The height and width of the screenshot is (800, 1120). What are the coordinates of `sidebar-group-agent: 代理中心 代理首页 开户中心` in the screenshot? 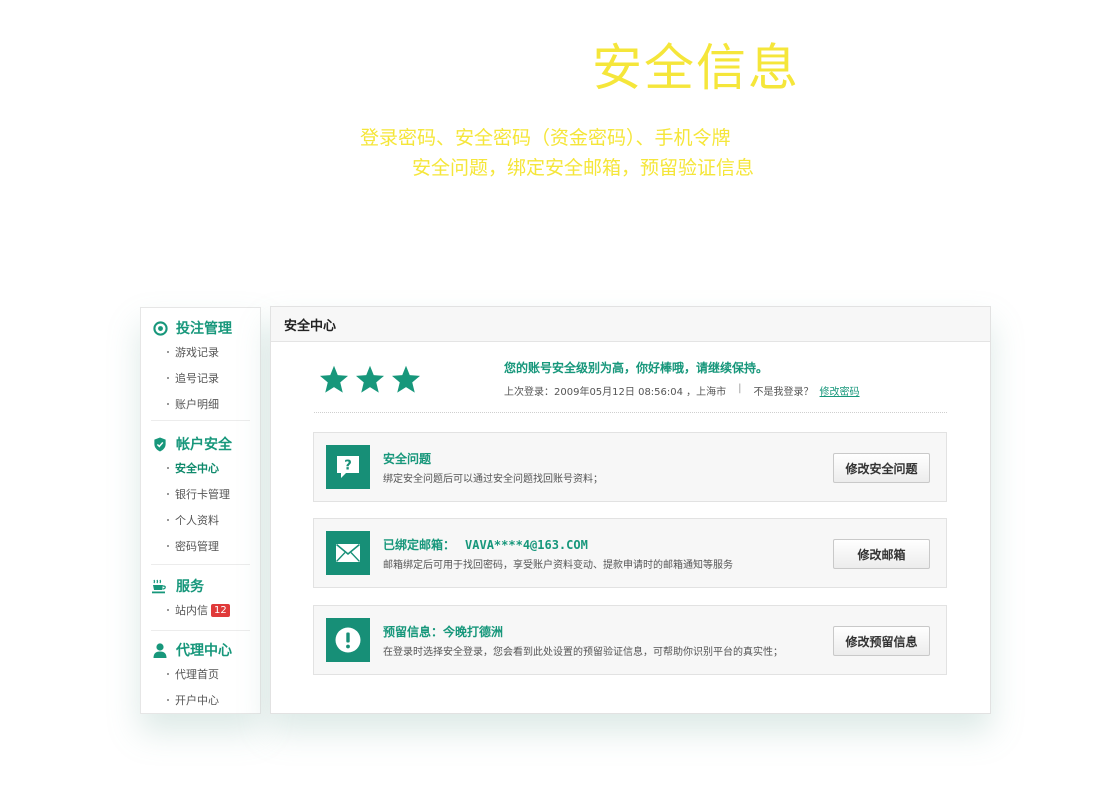 It's located at (200, 676).